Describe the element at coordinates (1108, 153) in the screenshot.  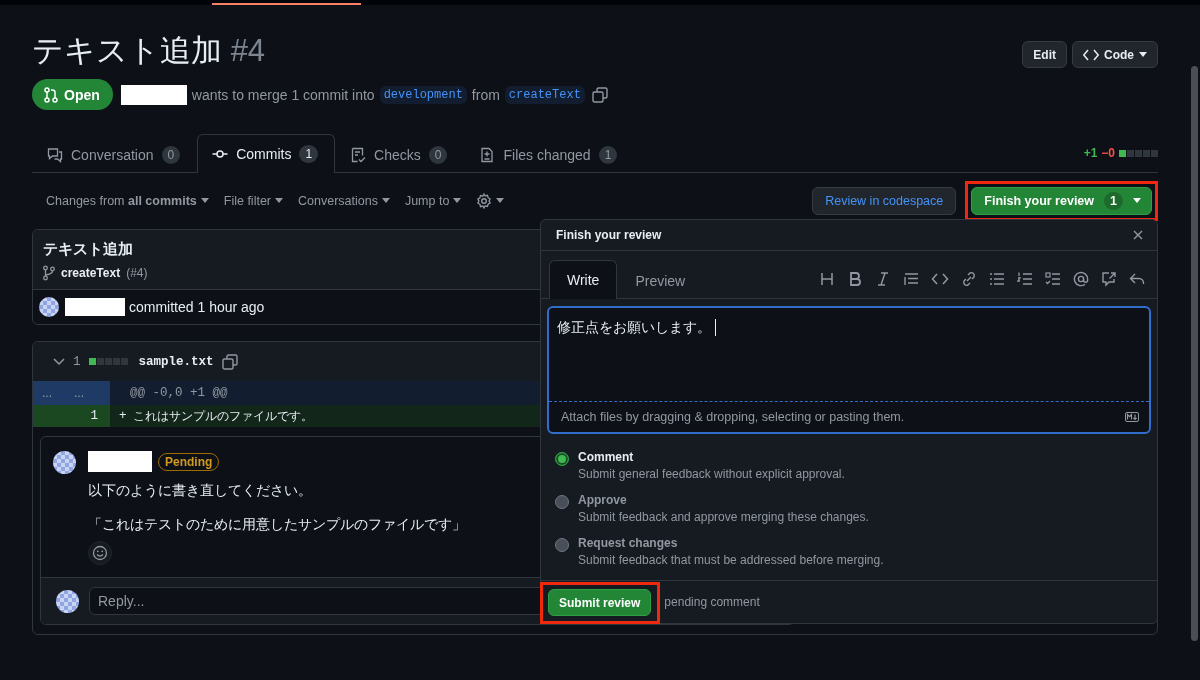
I see `deletions-count: −0` at that location.